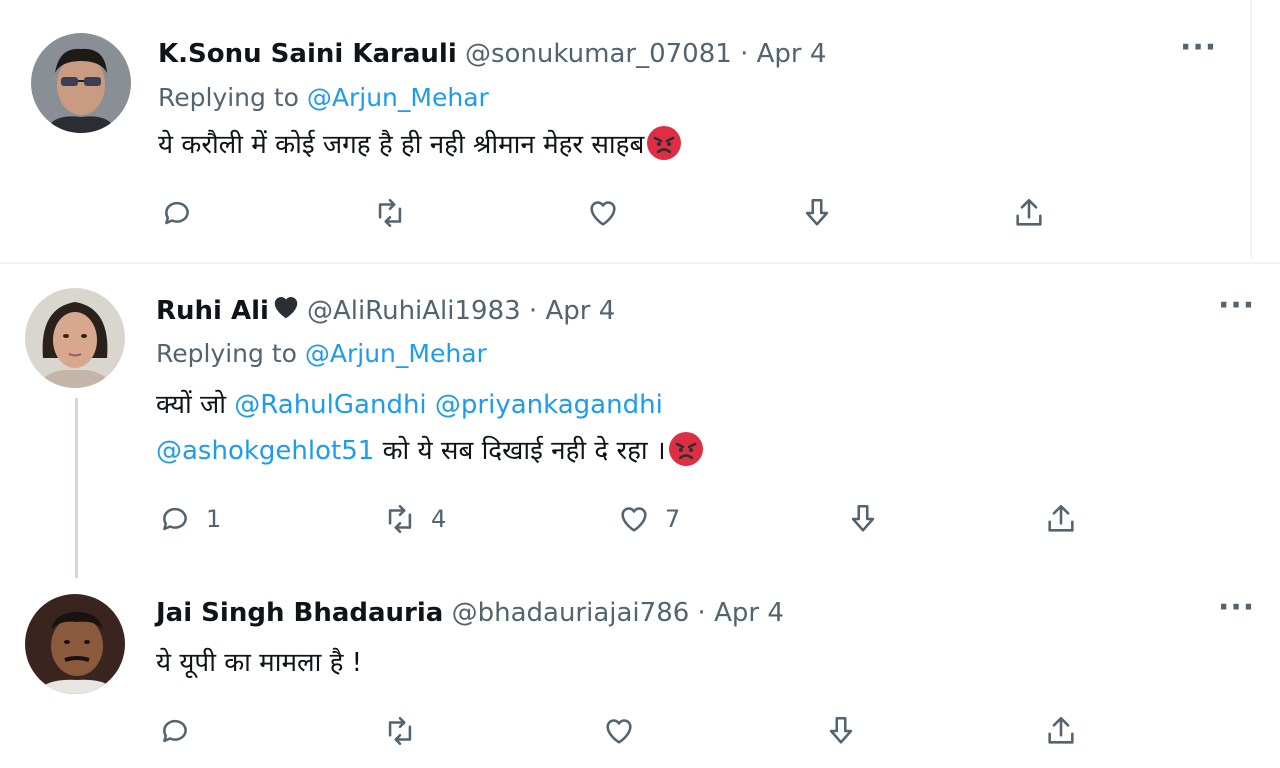  Describe the element at coordinates (520, 451) in the screenshot. I see `tweet-text-suffix: को ये सब दिखाई नही दे रहा ।` at that location.